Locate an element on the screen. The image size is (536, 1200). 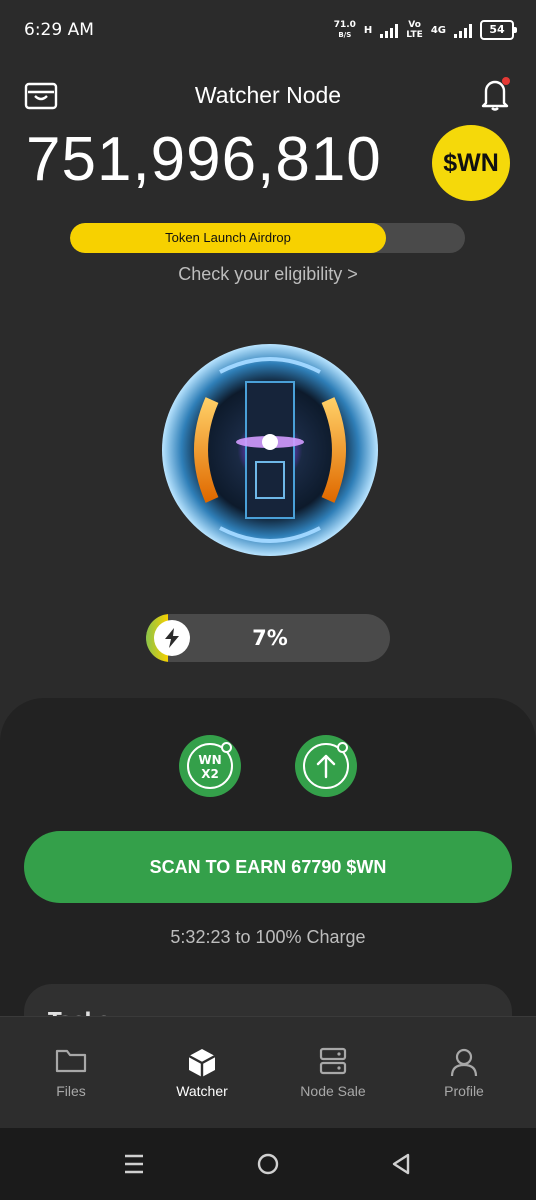
tab-watcher: Watcher is located at coordinates (202, 1073).